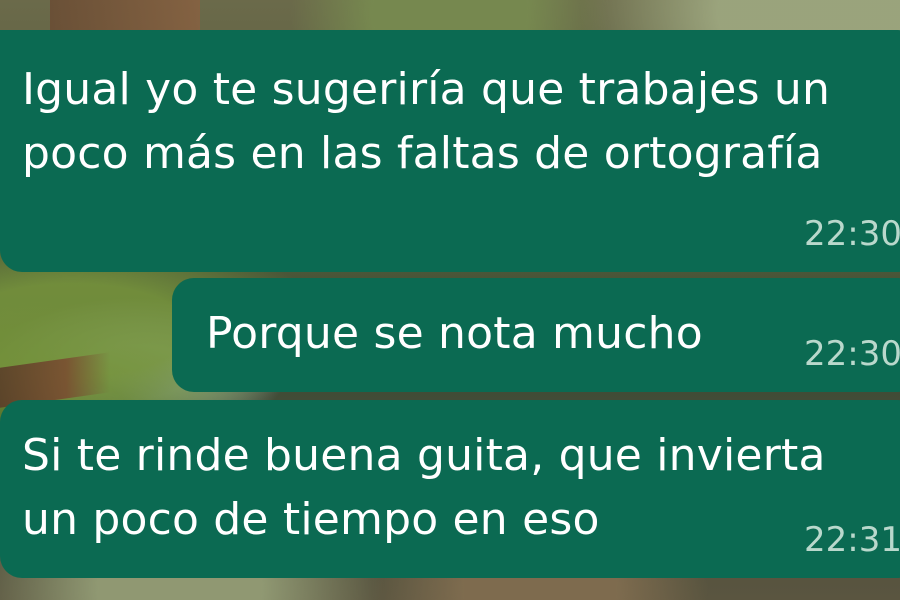 The image size is (900, 600). Describe the element at coordinates (852, 540) in the screenshot. I see `message-timestamp: 22:31` at that location.